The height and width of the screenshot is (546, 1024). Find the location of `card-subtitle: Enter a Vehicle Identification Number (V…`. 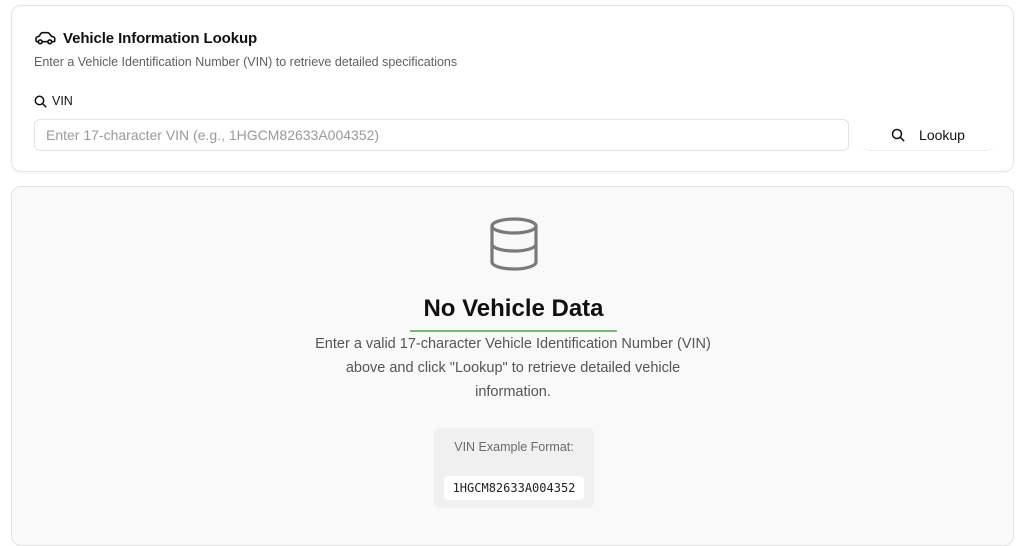

card-subtitle: Enter a Vehicle Identification Number (V… is located at coordinates (246, 62).